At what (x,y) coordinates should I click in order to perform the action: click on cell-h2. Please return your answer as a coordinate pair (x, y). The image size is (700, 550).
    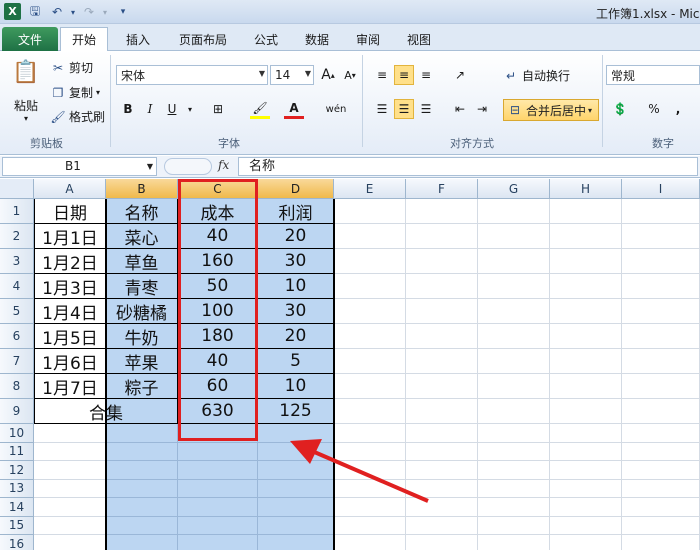
    Looking at the image, I should click on (586, 236).